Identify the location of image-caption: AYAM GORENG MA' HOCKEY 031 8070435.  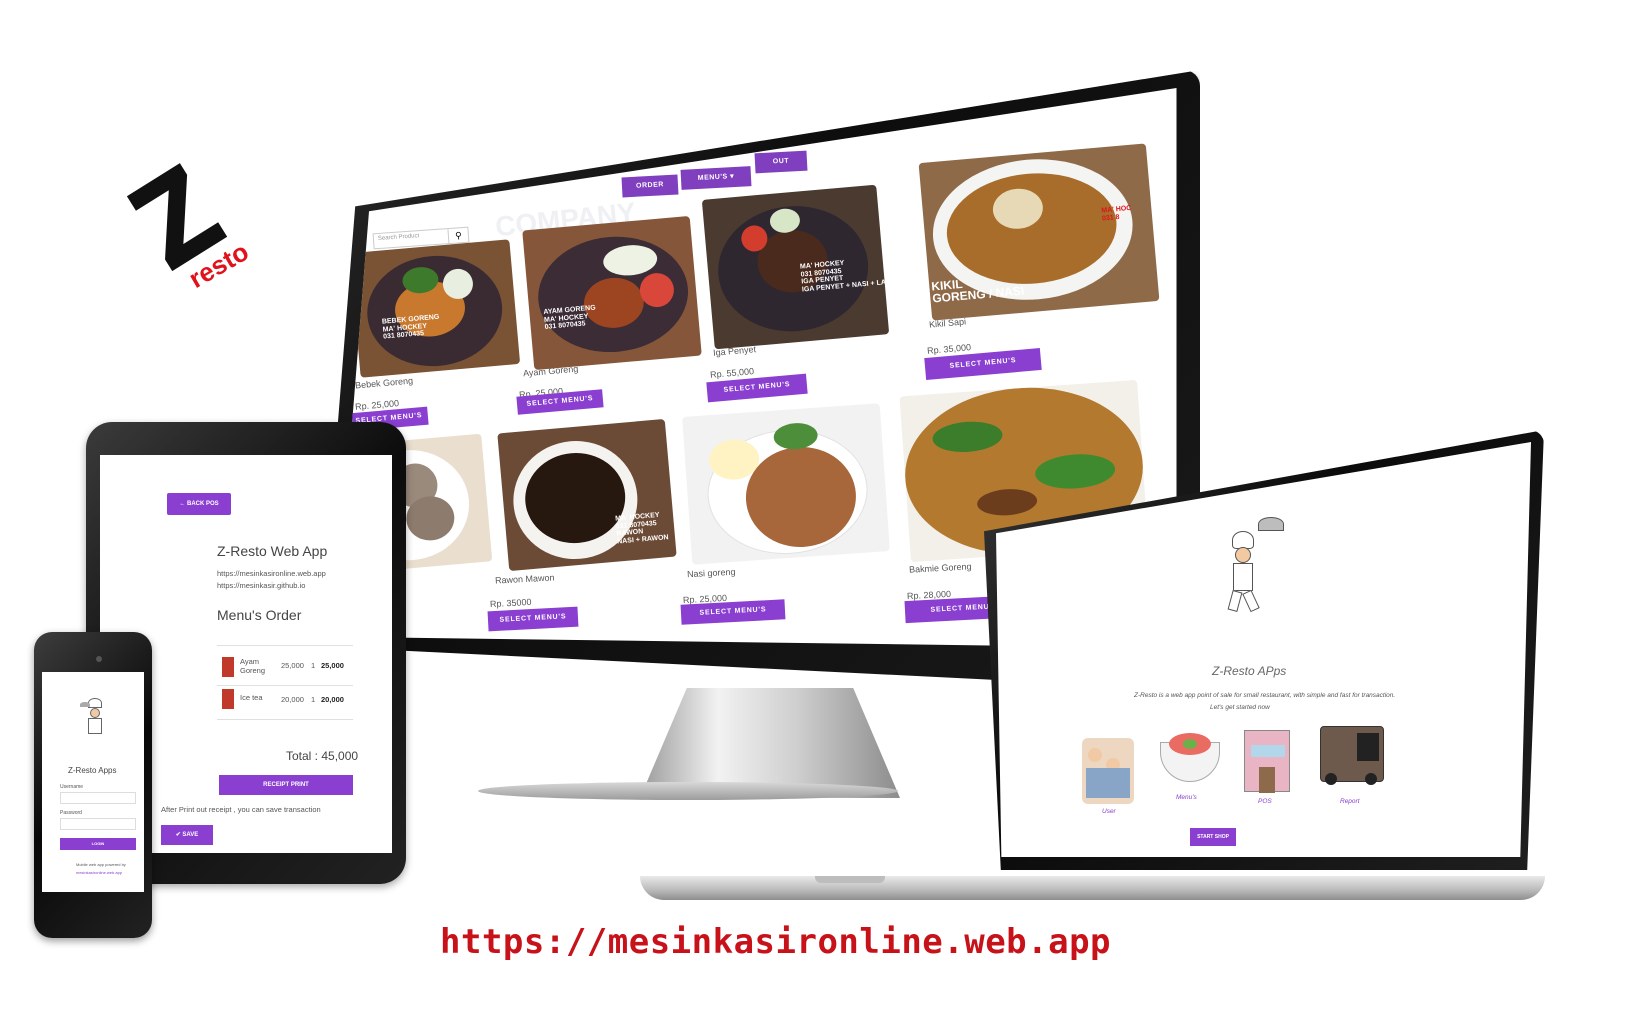
(569, 318).